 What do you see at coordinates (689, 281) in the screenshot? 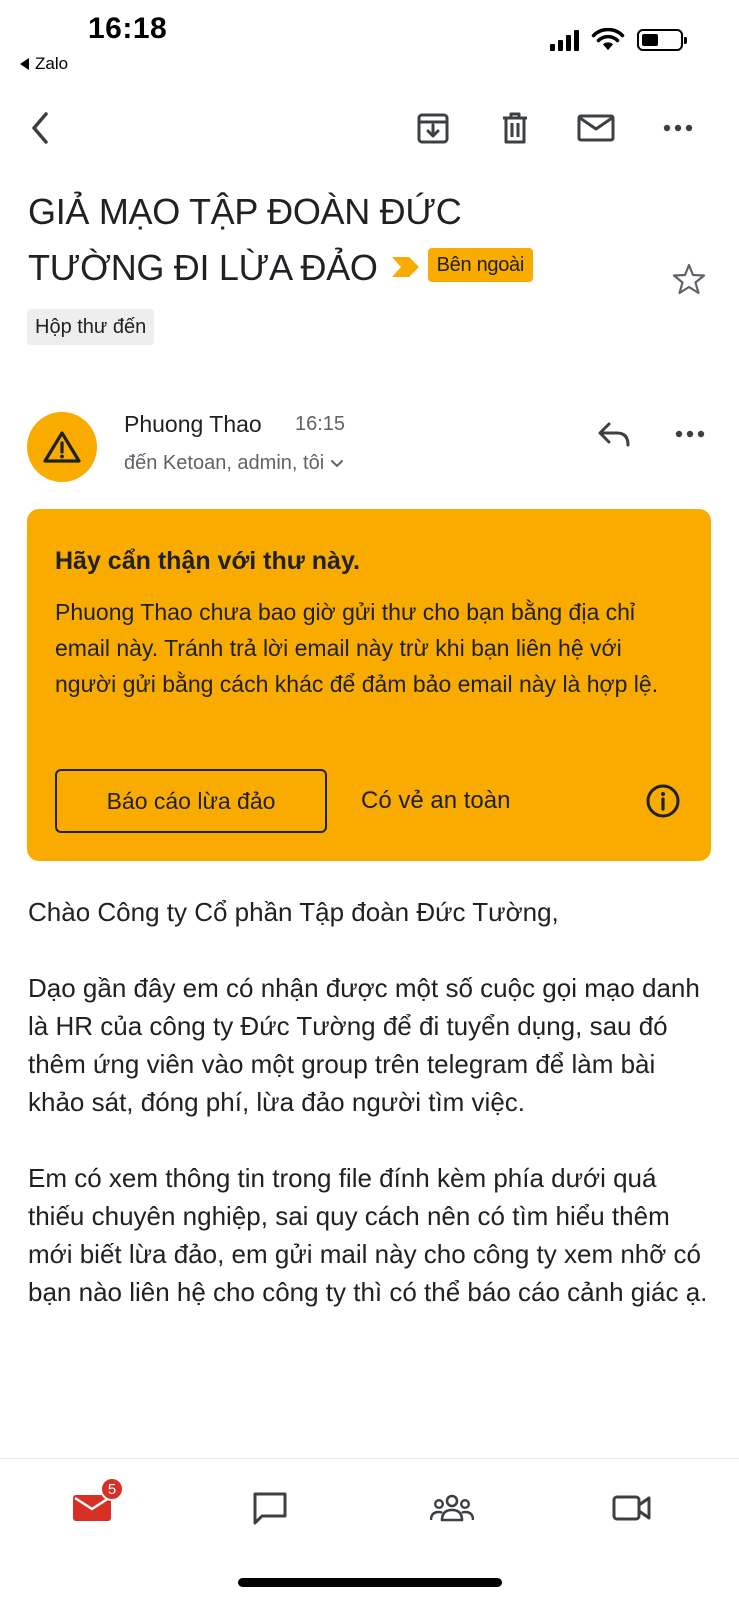
I see `star-icon` at bounding box center [689, 281].